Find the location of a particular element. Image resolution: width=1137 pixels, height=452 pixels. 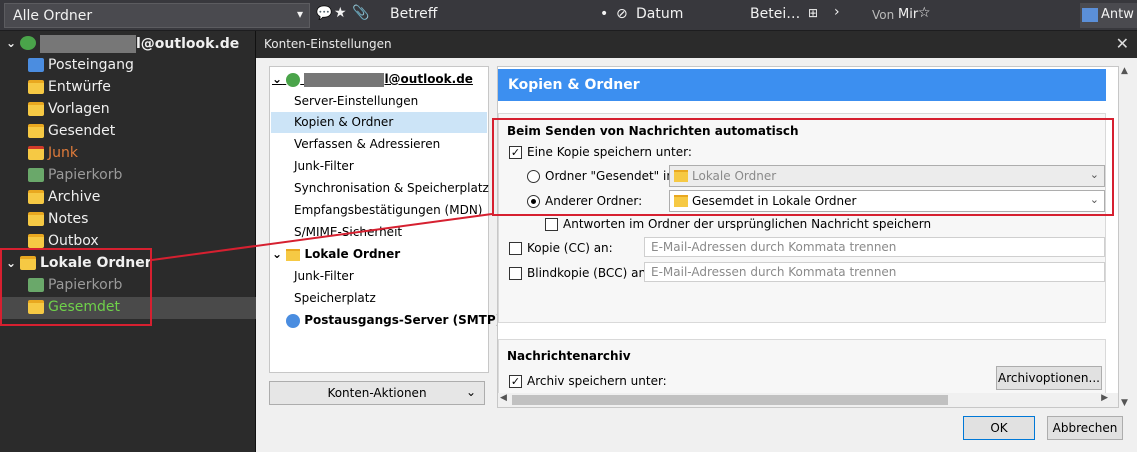

connector-line is located at coordinates (322, 237).